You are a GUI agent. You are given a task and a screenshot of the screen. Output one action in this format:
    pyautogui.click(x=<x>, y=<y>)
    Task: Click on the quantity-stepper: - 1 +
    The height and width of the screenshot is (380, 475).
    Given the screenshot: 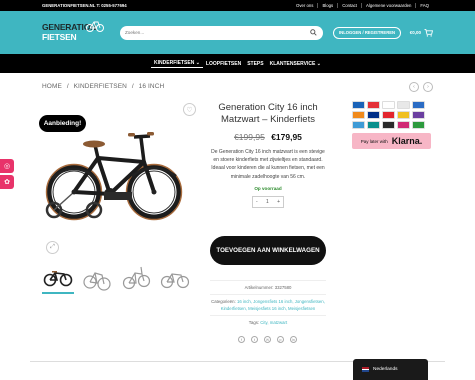 What is the action you would take?
    pyautogui.click(x=268, y=201)
    